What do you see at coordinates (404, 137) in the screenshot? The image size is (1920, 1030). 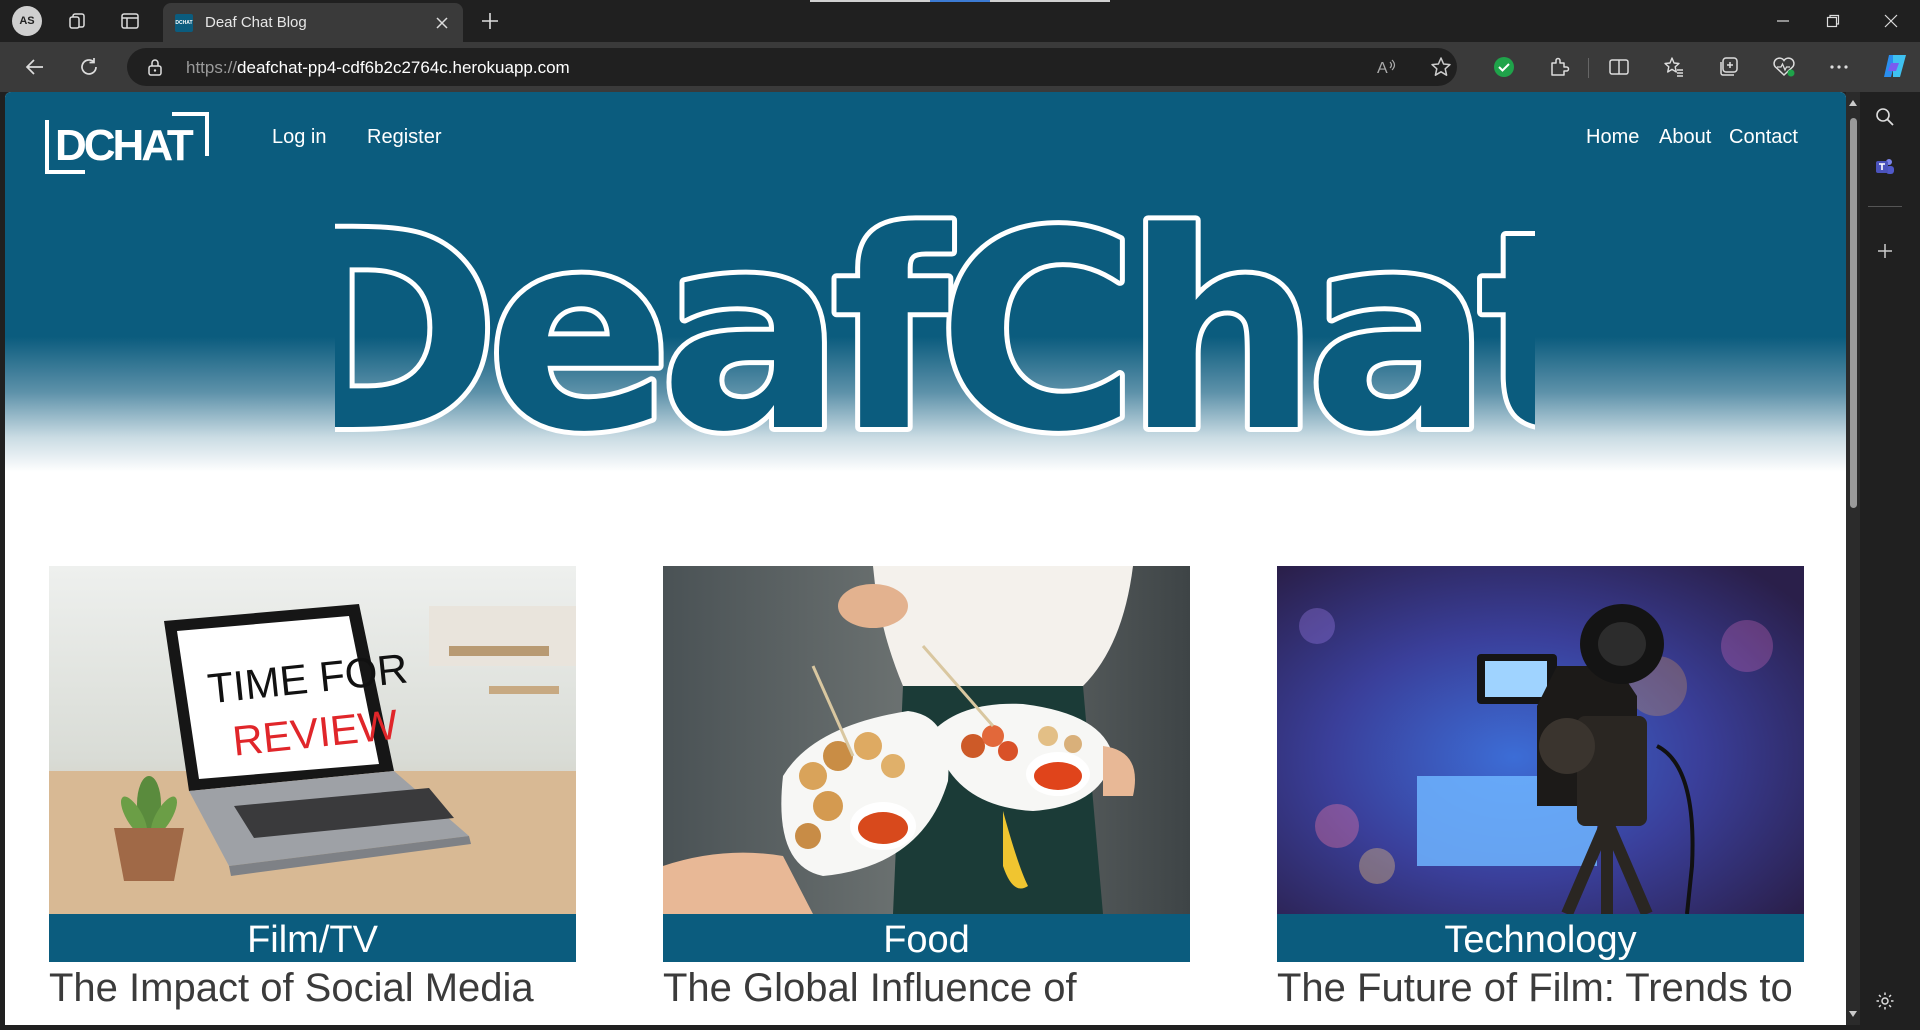 I see `nav-register-link: Register` at bounding box center [404, 137].